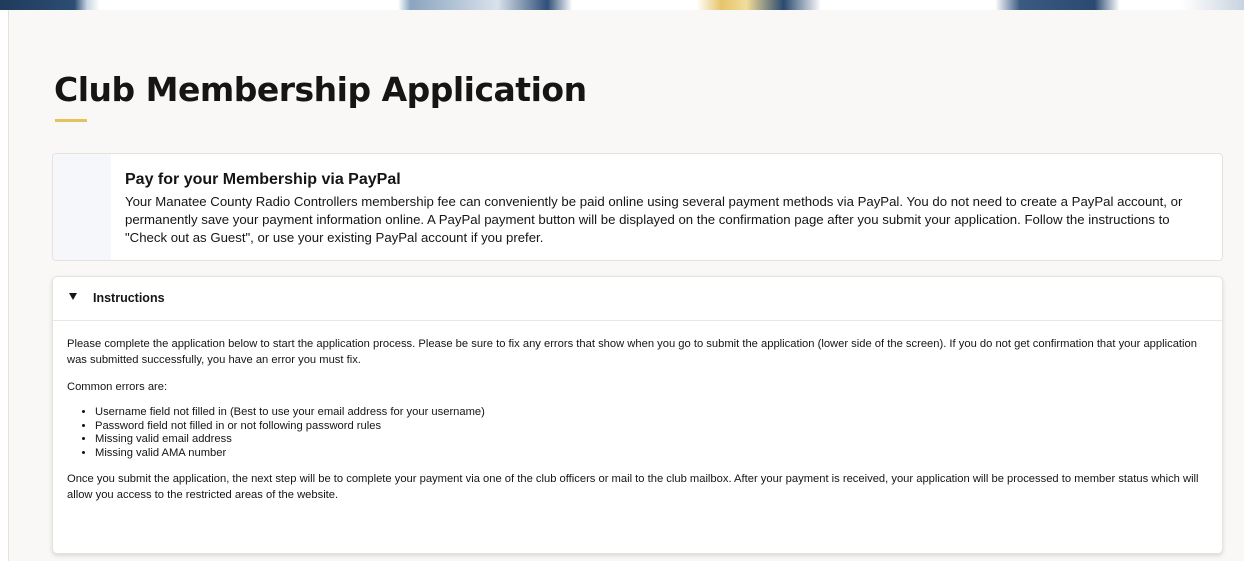  What do you see at coordinates (651, 454) in the screenshot?
I see `list-item: Missing valid AMA number` at bounding box center [651, 454].